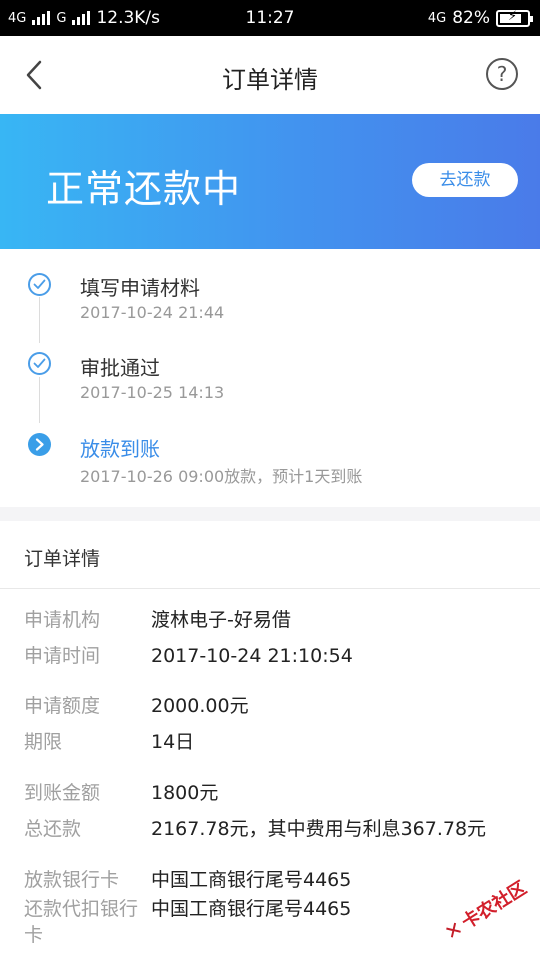 The image size is (540, 960). I want to click on repay-button: 去还款, so click(465, 180).